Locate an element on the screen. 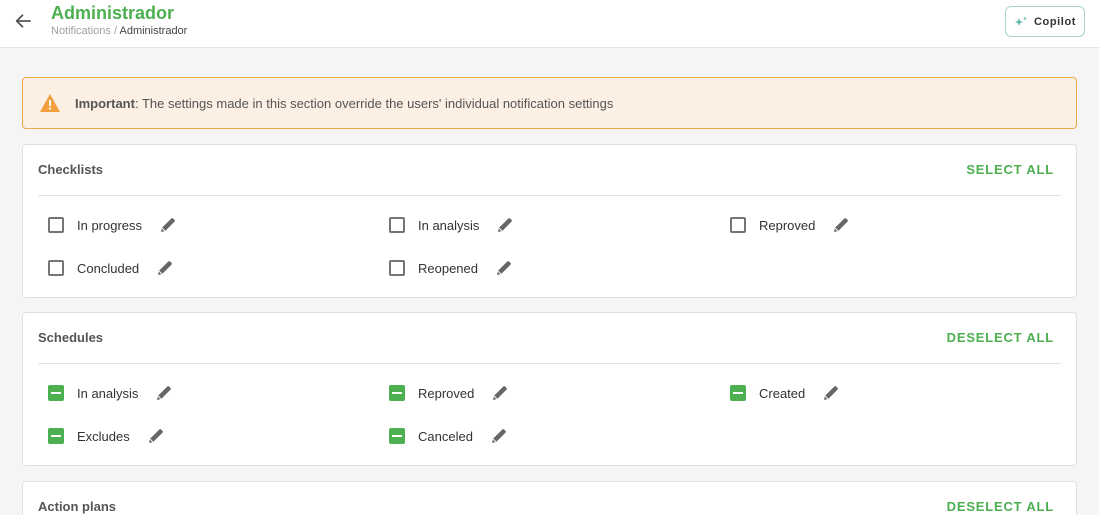 Image resolution: width=1099 pixels, height=515 pixels. breadcrumb: Notifications / Administrador is located at coordinates (119, 31).